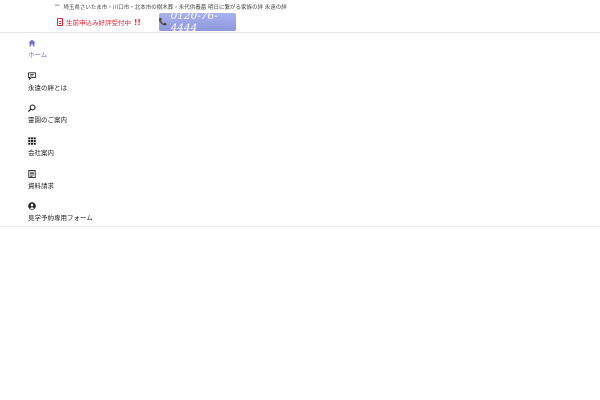  I want to click on application-form-icon, so click(60, 22).